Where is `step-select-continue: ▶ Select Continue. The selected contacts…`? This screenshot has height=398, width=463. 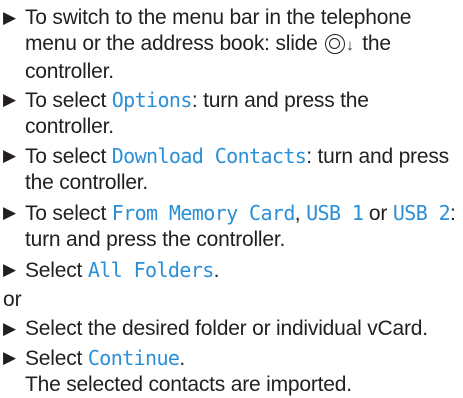
step-select-continue: ▶ Select Continue. The selected contacts… is located at coordinates (231, 371).